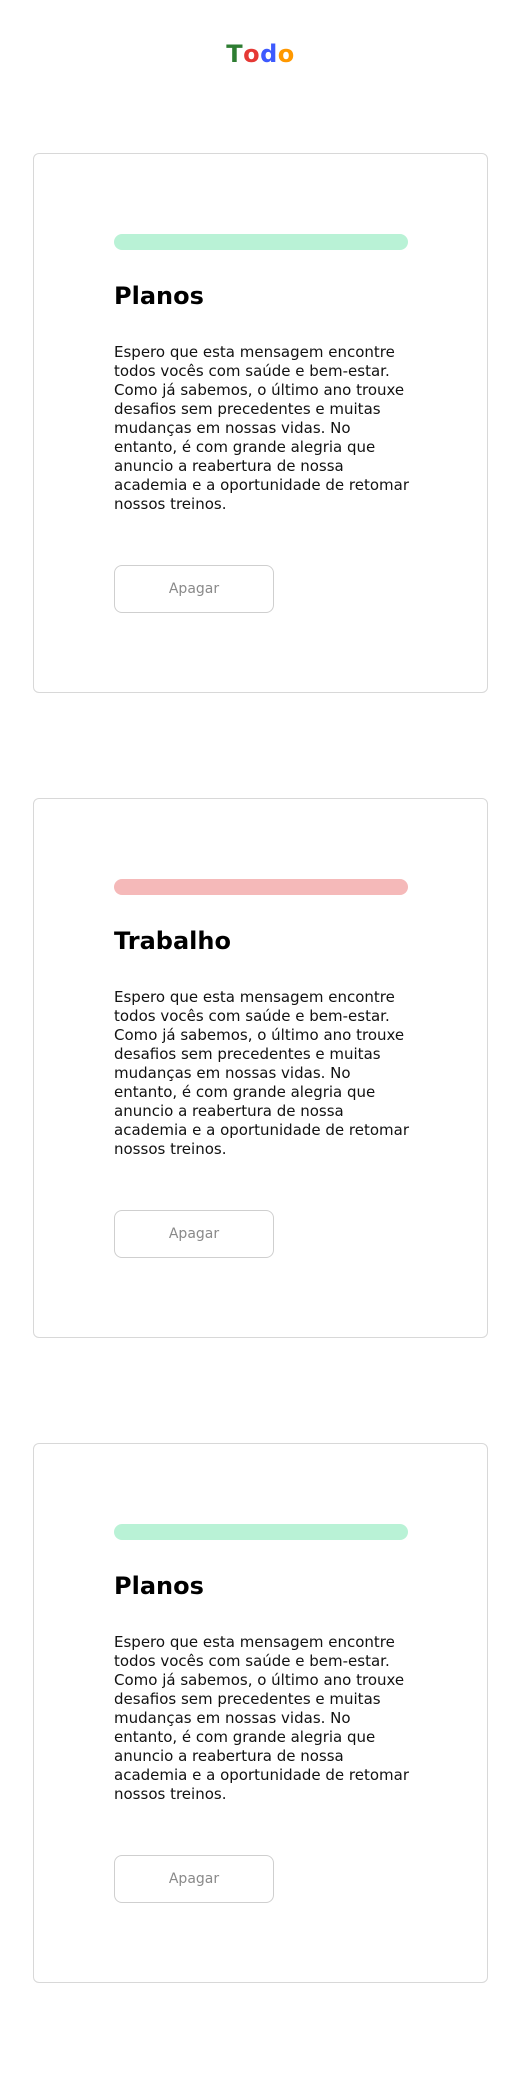 Image resolution: width=521 pixels, height=2091 pixels. Describe the element at coordinates (269, 54) in the screenshot. I see `logo-letter: d` at that location.